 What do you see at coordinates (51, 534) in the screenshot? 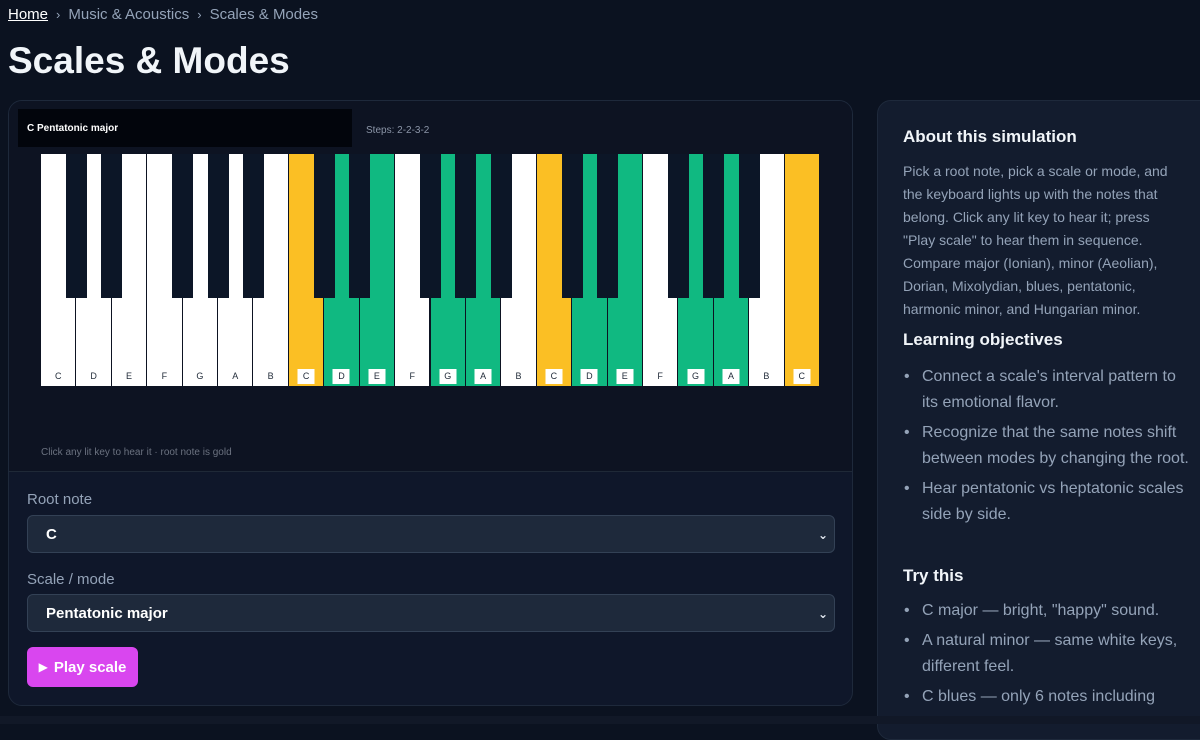
I see `root-note-value: C` at bounding box center [51, 534].